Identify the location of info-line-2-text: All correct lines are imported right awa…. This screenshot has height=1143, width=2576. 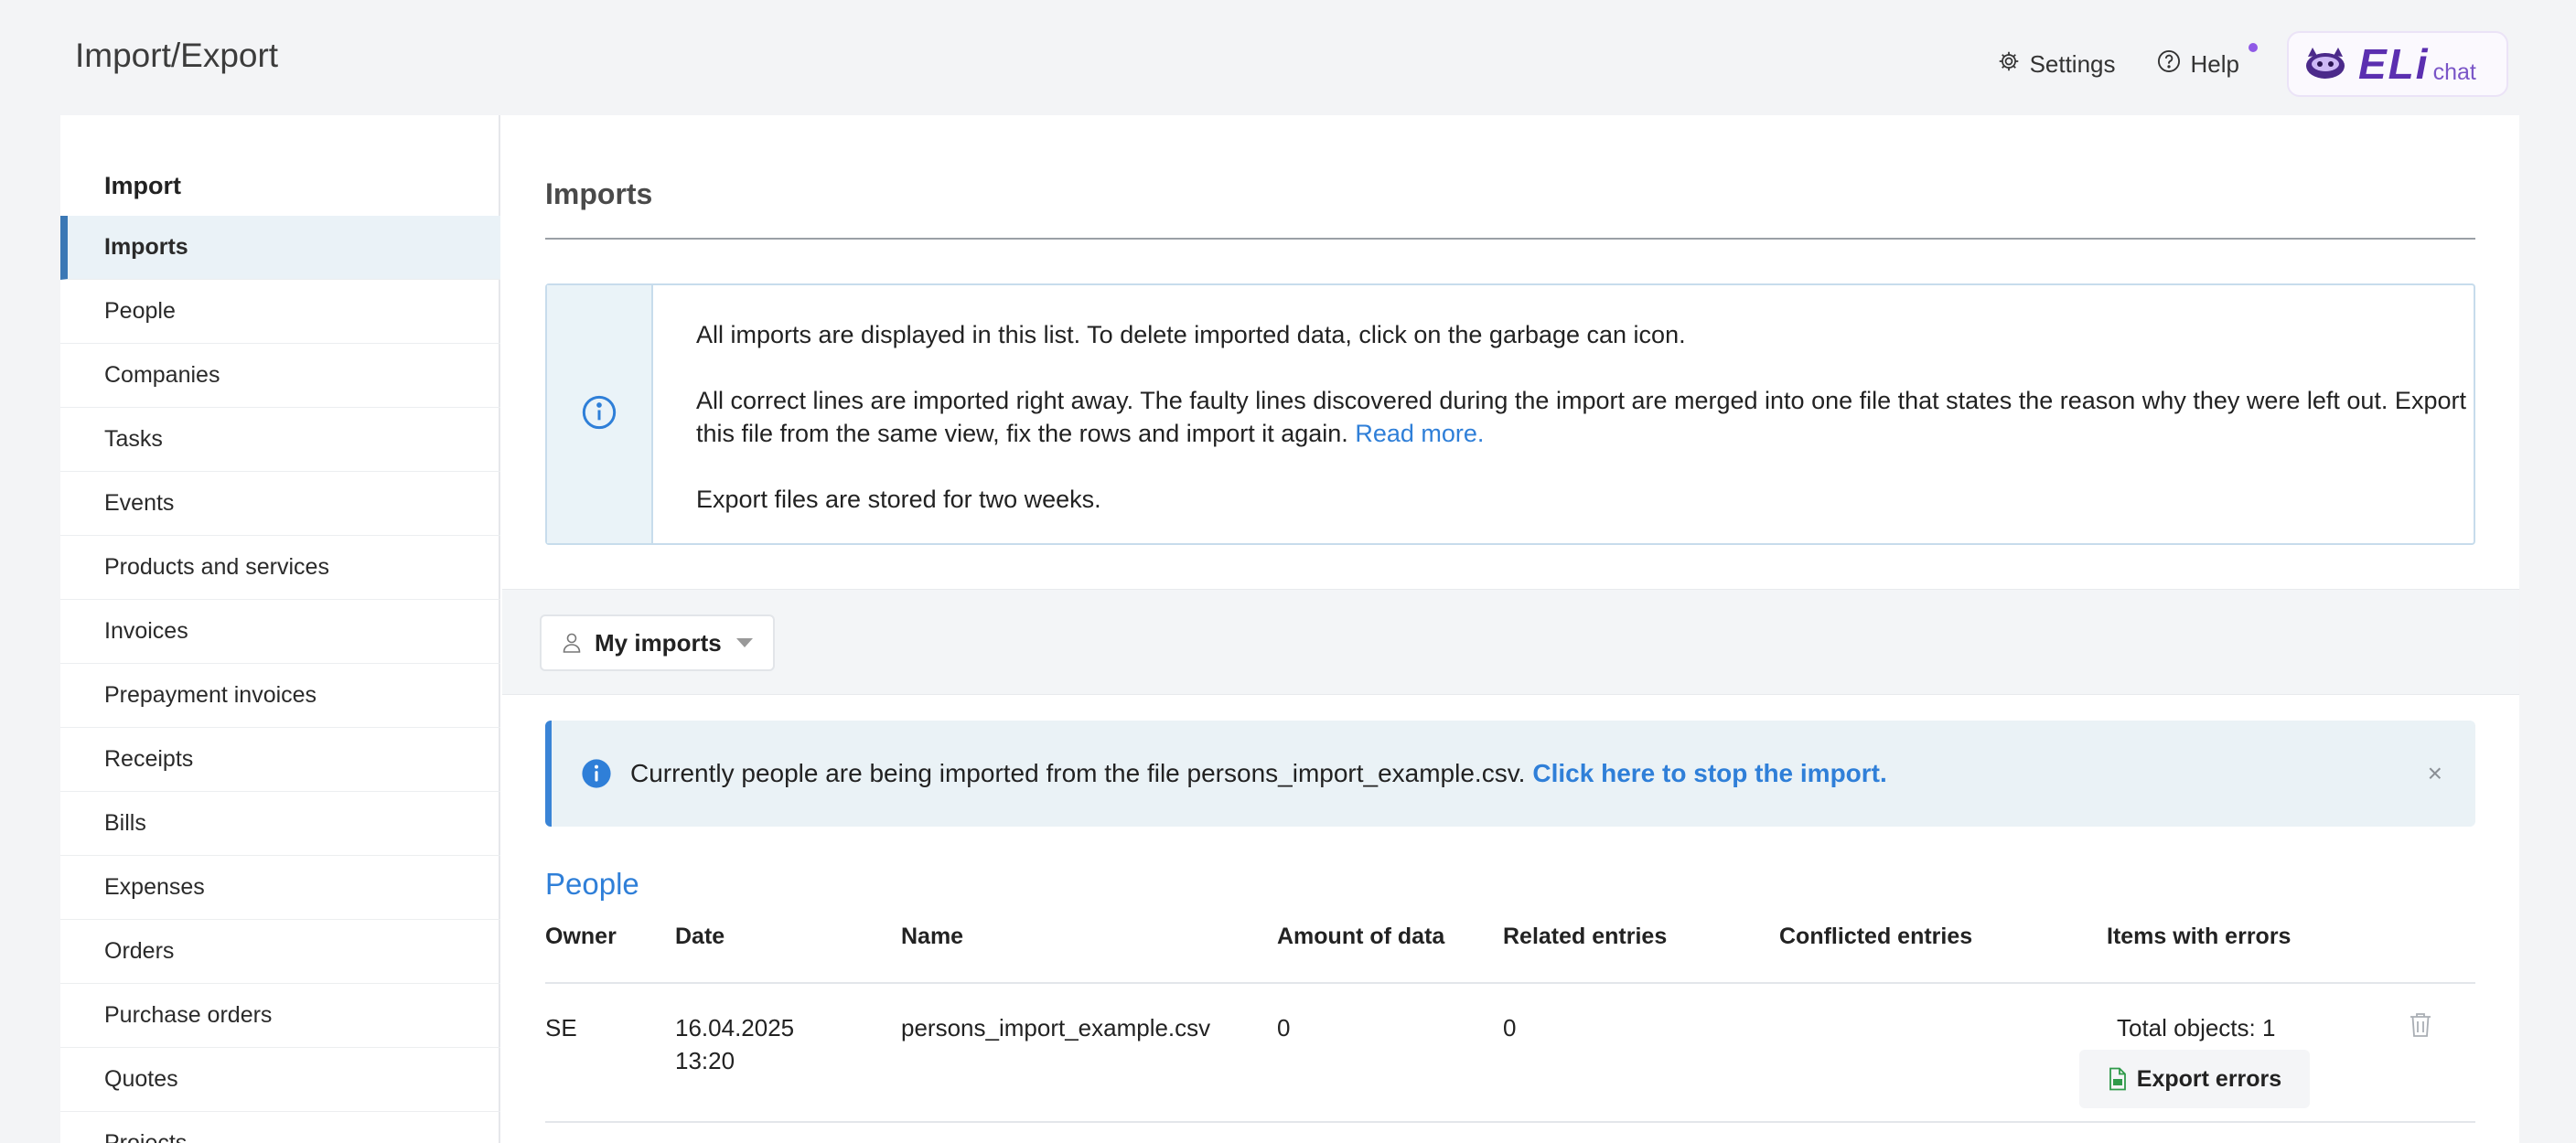
(1581, 417).